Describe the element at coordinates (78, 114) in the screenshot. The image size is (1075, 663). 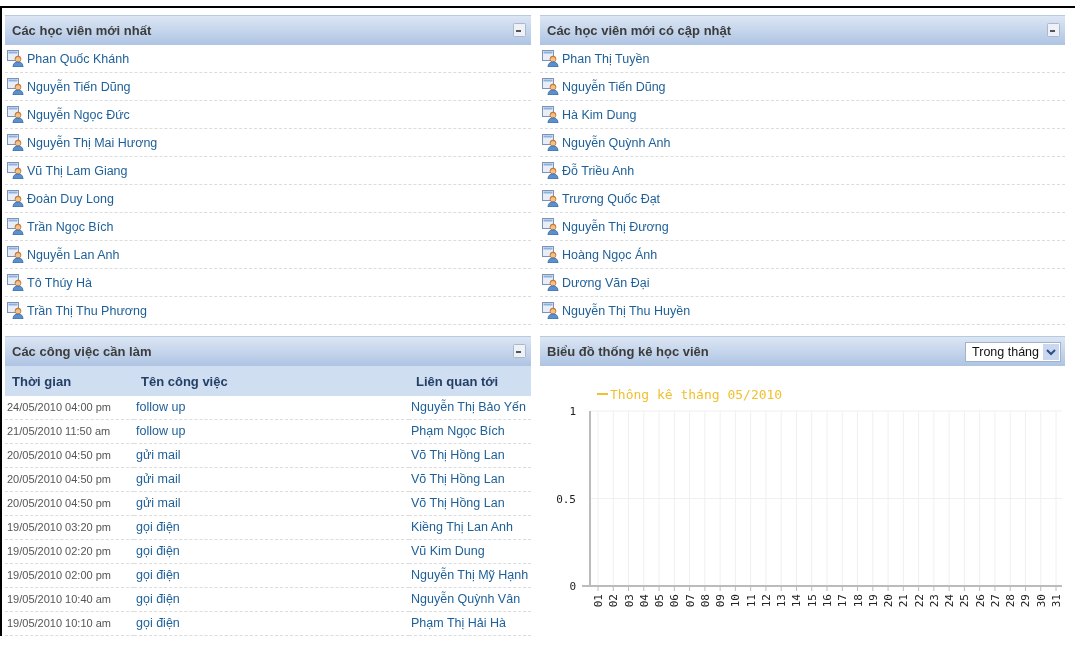
I see `student-link: Nguyễn Ngọc Đức` at that location.